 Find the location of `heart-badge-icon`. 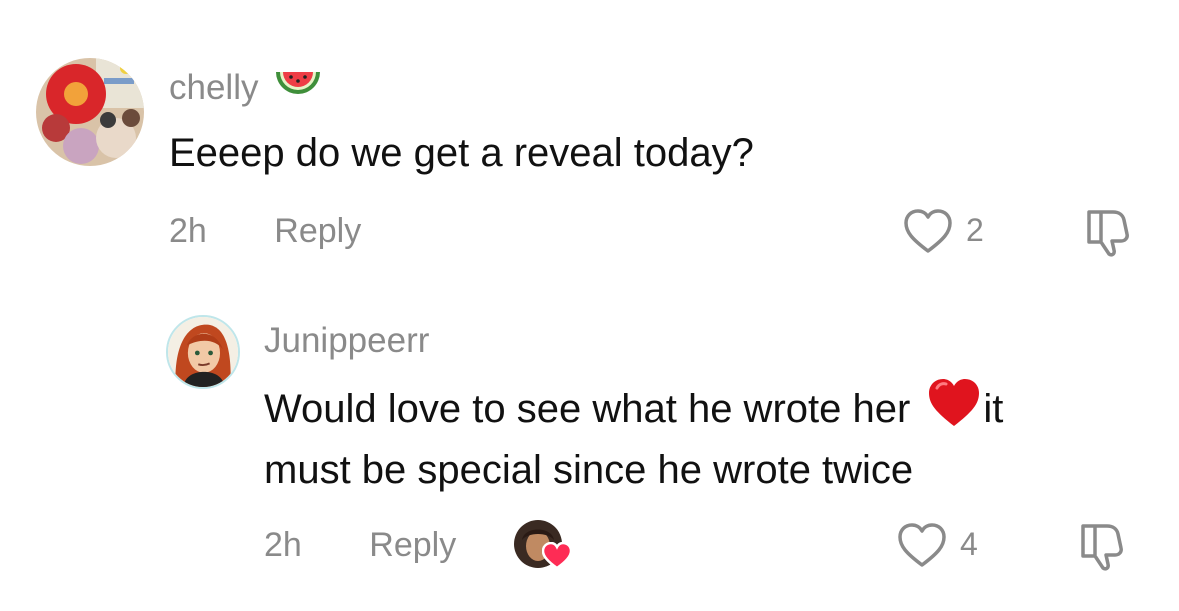

heart-badge-icon is located at coordinates (557, 556).